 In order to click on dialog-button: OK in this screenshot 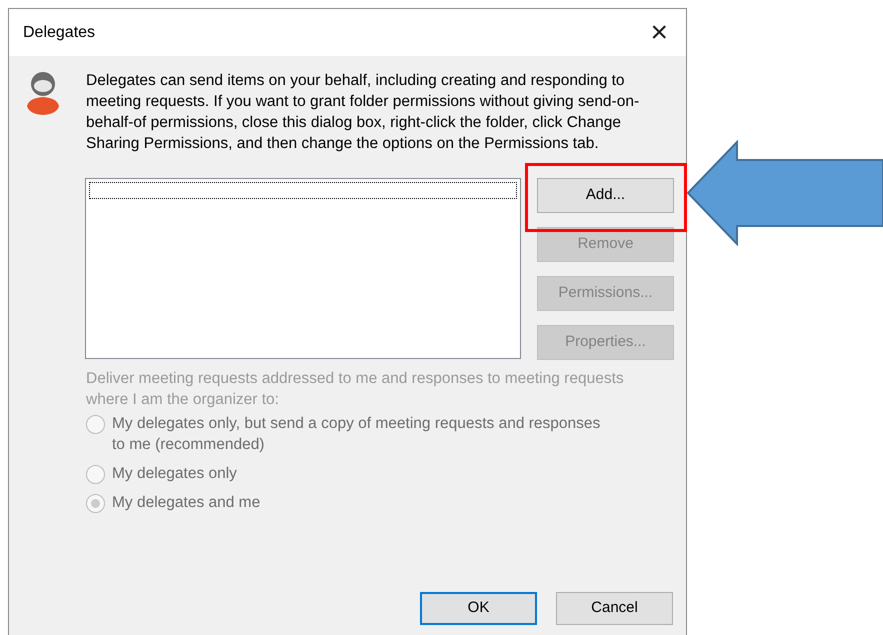, I will do `click(478, 608)`.